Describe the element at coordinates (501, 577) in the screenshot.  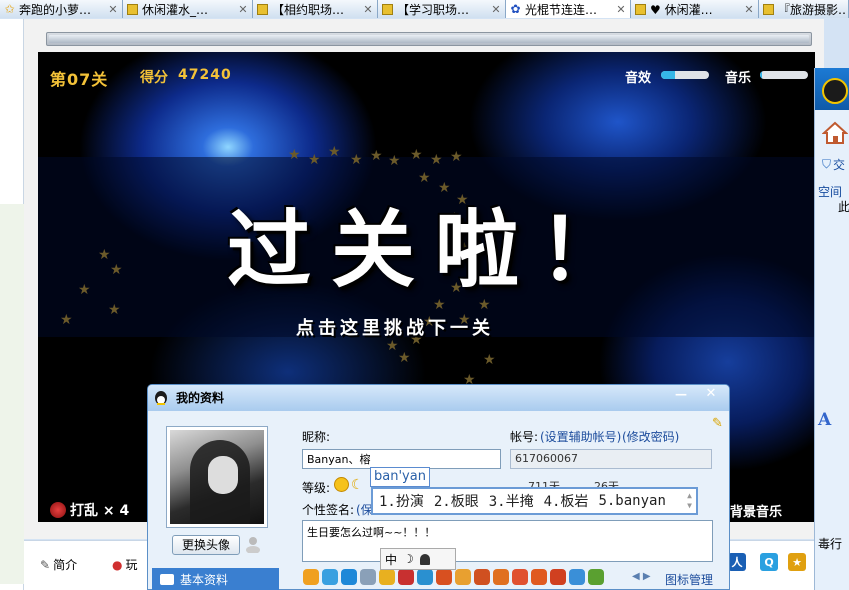
I see `avatar-game-icon` at that location.